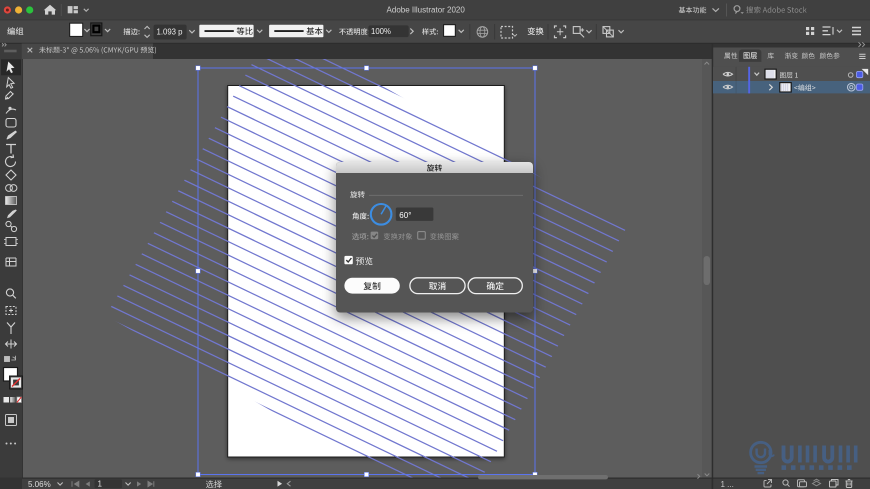  I want to click on svg-text: 1, so click(100, 484).